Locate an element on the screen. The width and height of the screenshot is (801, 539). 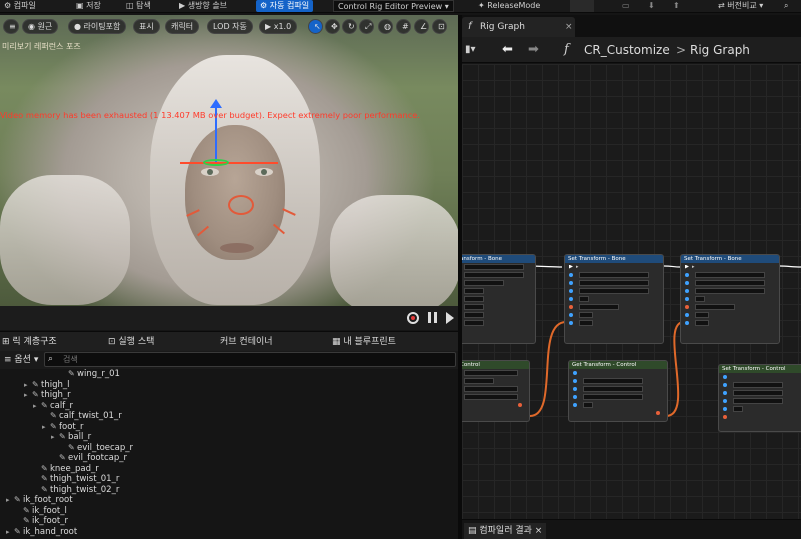
preview-label: 미리보기 레퍼런스 포즈 is located at coordinates (41, 46).